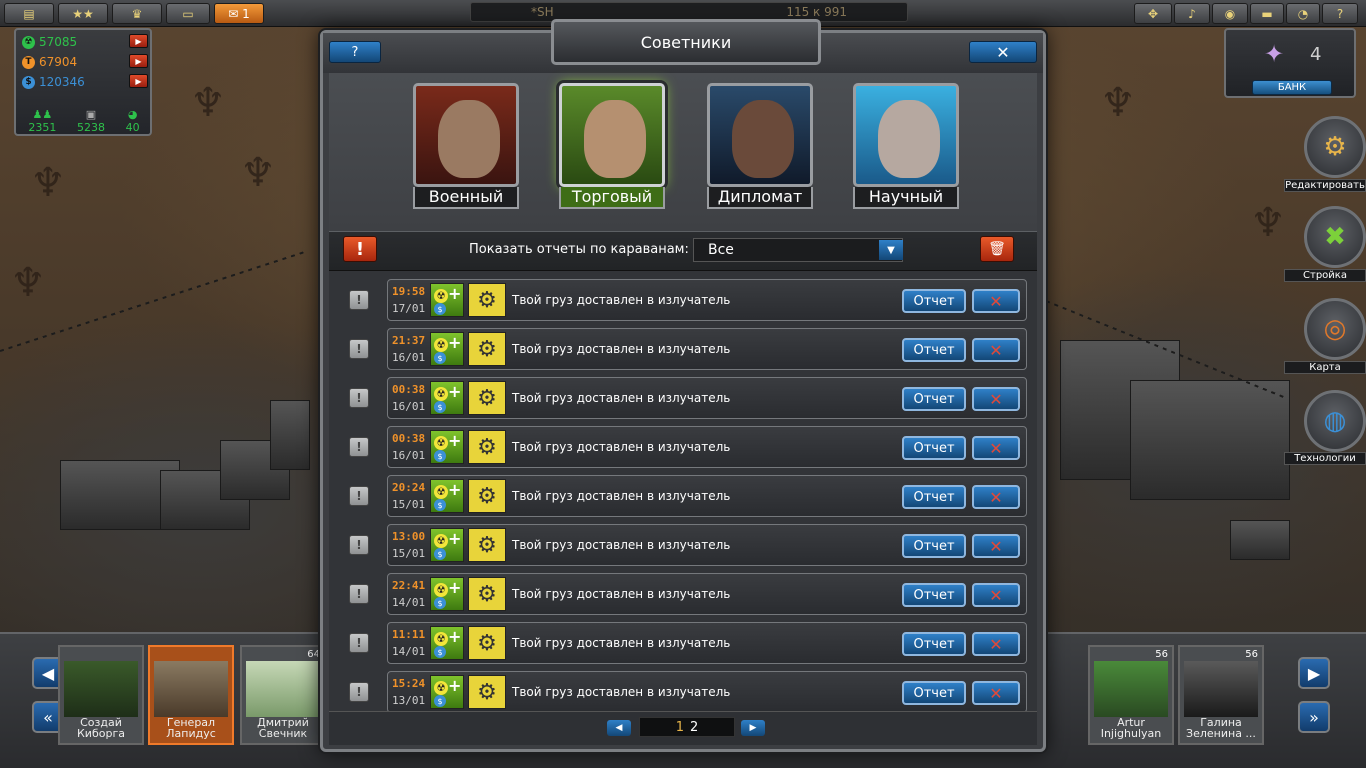 This screenshot has width=1366, height=768. What do you see at coordinates (1340, 13) in the screenshot?
I see `help-icon: ?` at bounding box center [1340, 13].